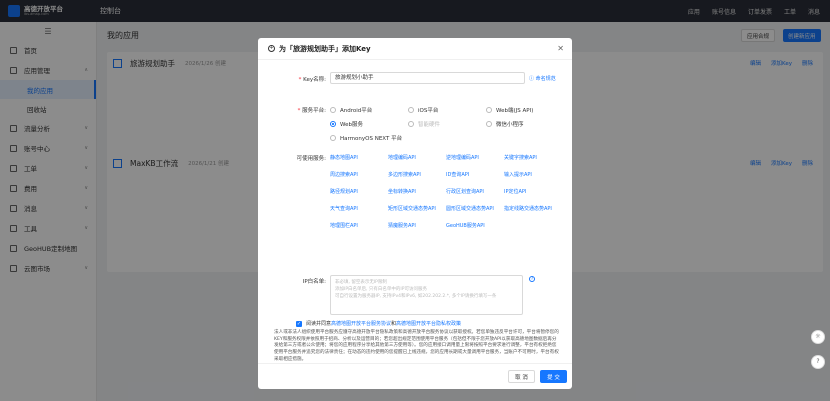 The image size is (830, 401). Describe the element at coordinates (521, 376) in the screenshot. I see `cancel-button: 取 消` at that location.